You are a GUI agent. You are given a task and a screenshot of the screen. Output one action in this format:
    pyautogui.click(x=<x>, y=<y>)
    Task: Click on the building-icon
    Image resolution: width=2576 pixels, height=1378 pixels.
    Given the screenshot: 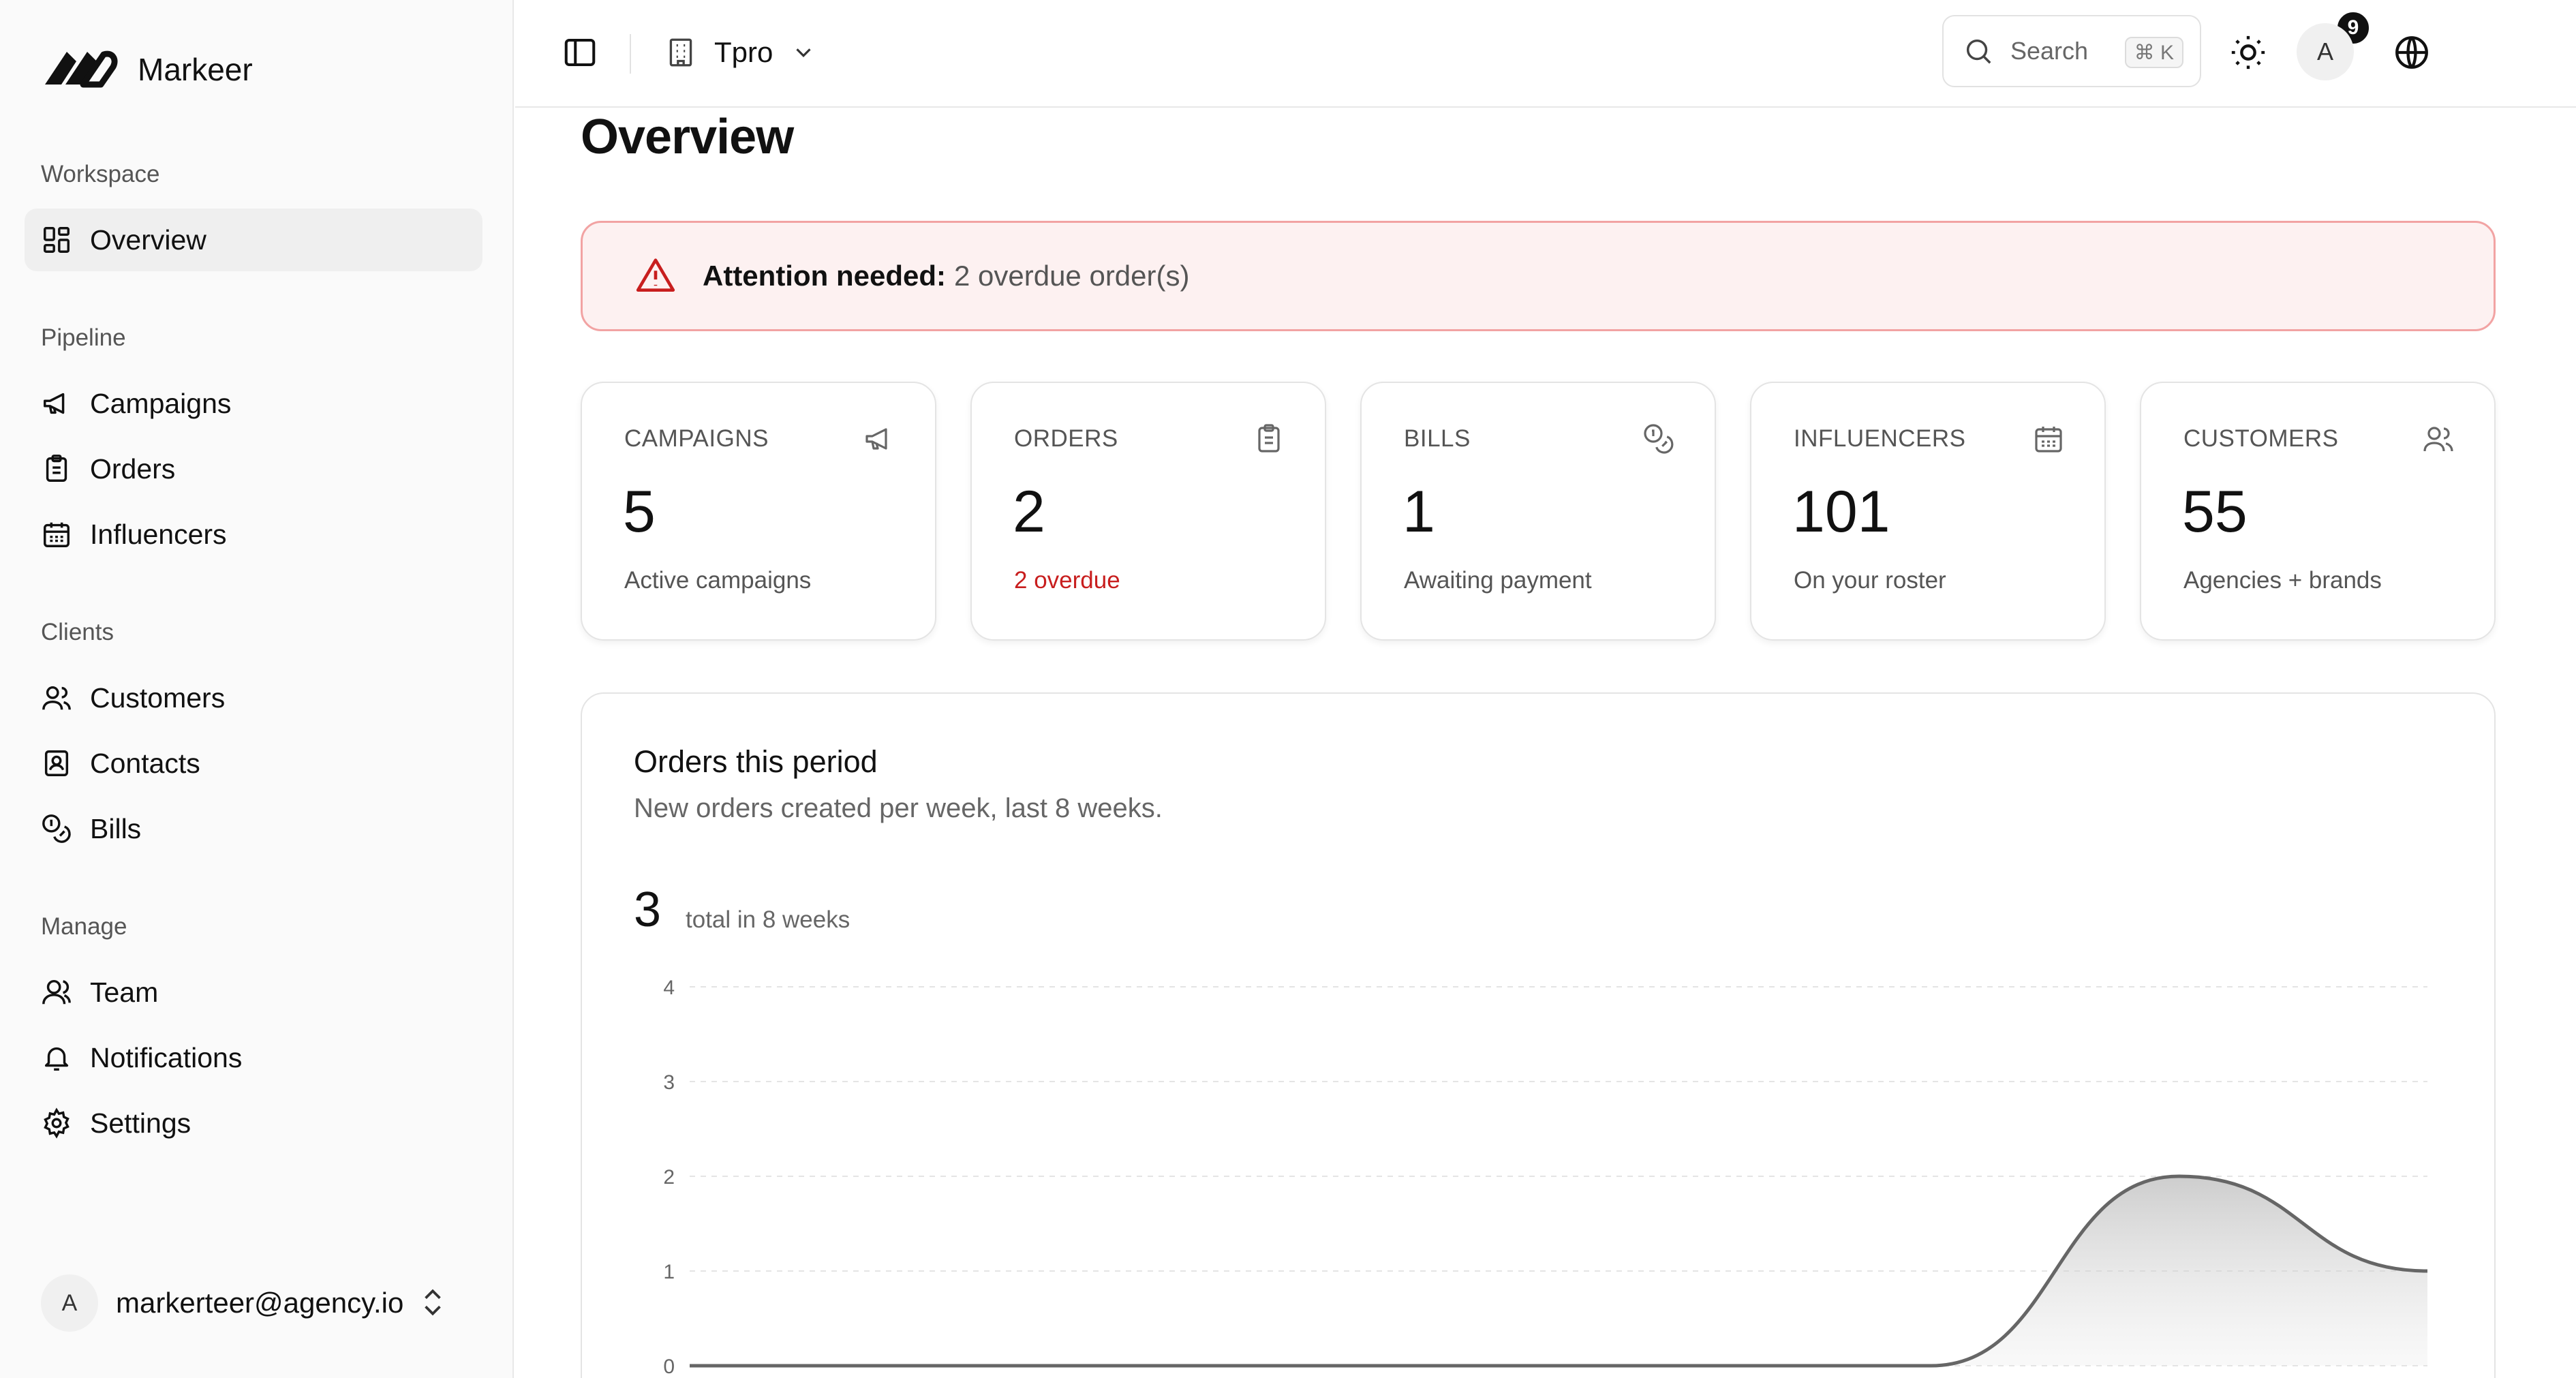 What is the action you would take?
    pyautogui.click(x=680, y=52)
    